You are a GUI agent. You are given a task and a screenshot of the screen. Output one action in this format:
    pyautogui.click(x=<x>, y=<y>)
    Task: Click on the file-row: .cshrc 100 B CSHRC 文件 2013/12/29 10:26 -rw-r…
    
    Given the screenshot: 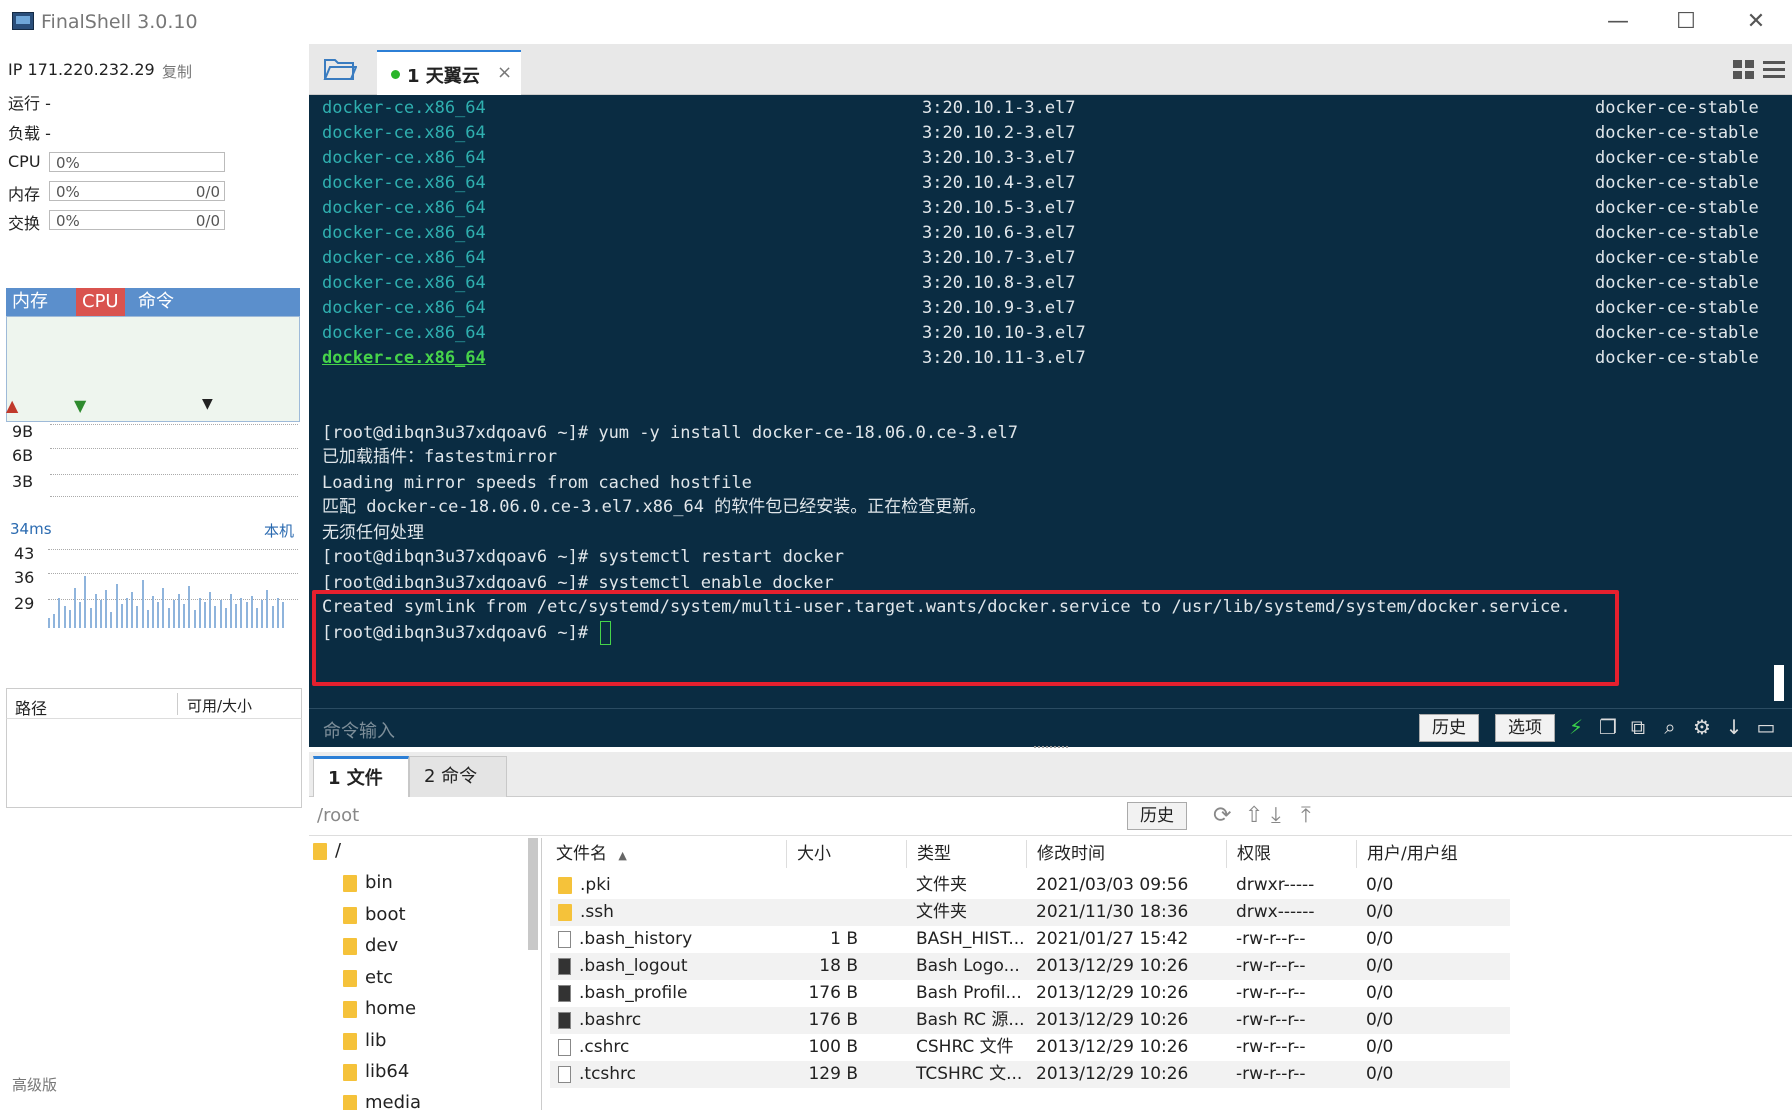 What is the action you would take?
    pyautogui.click(x=1030, y=1047)
    